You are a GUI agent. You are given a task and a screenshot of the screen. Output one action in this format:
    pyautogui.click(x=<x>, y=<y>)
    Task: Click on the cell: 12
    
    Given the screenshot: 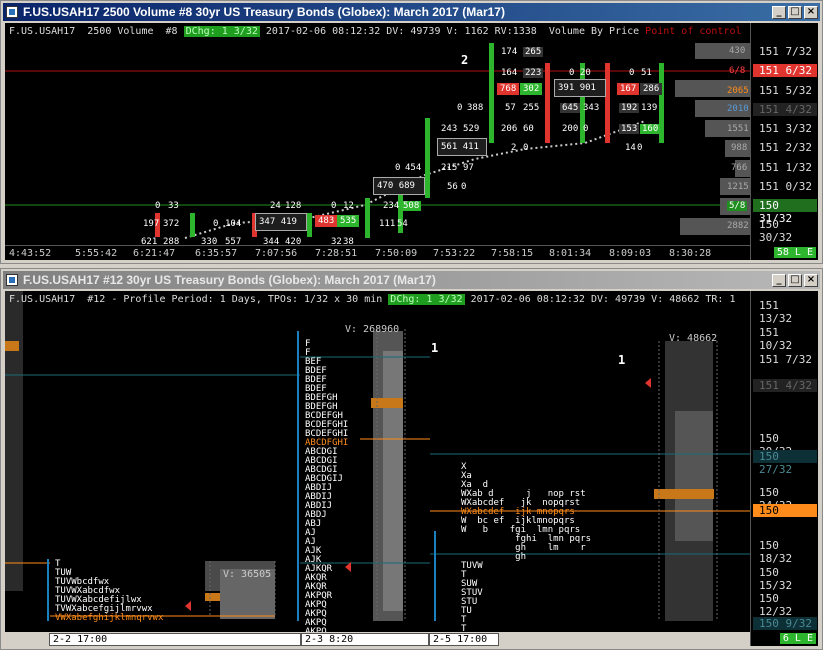 What is the action you would take?
    pyautogui.click(x=348, y=206)
    